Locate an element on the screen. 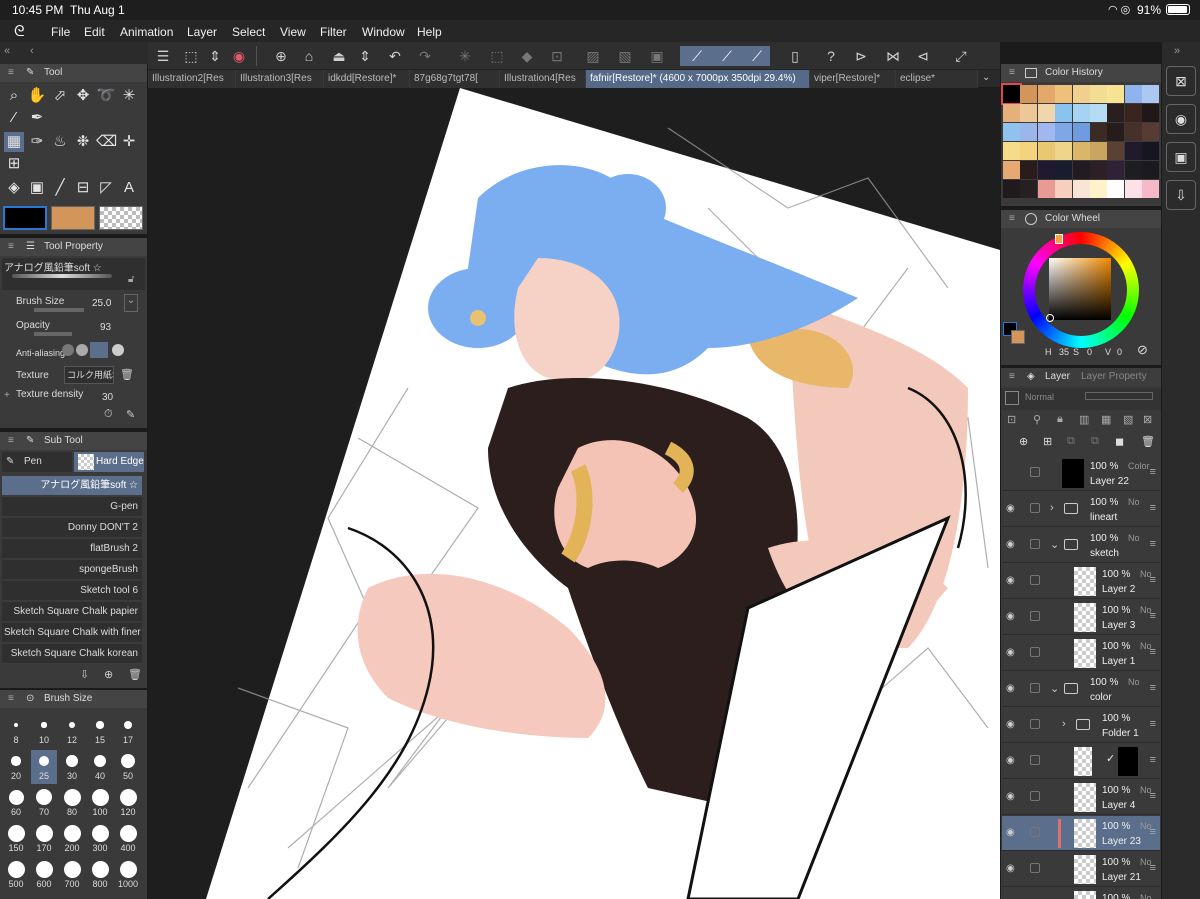 Image resolution: width=1200 pixels, height=899 pixels. subtool-item-g-pen: G-pen is located at coordinates (72, 507).